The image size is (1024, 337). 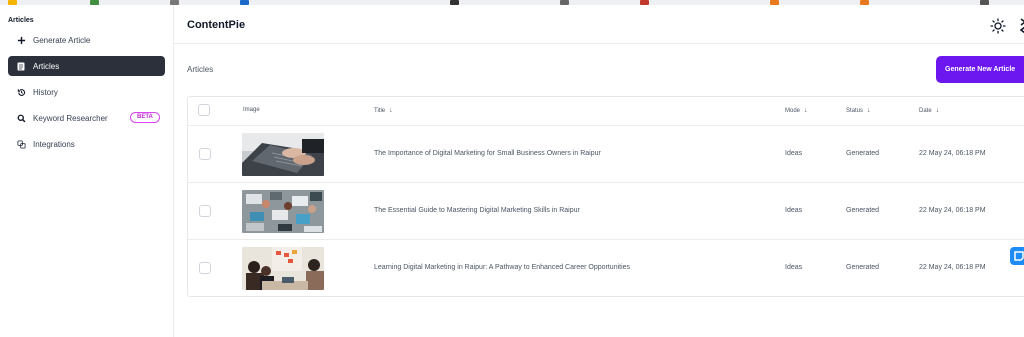 What do you see at coordinates (86, 144) in the screenshot?
I see `sidebar-item-integrations: Integrations` at bounding box center [86, 144].